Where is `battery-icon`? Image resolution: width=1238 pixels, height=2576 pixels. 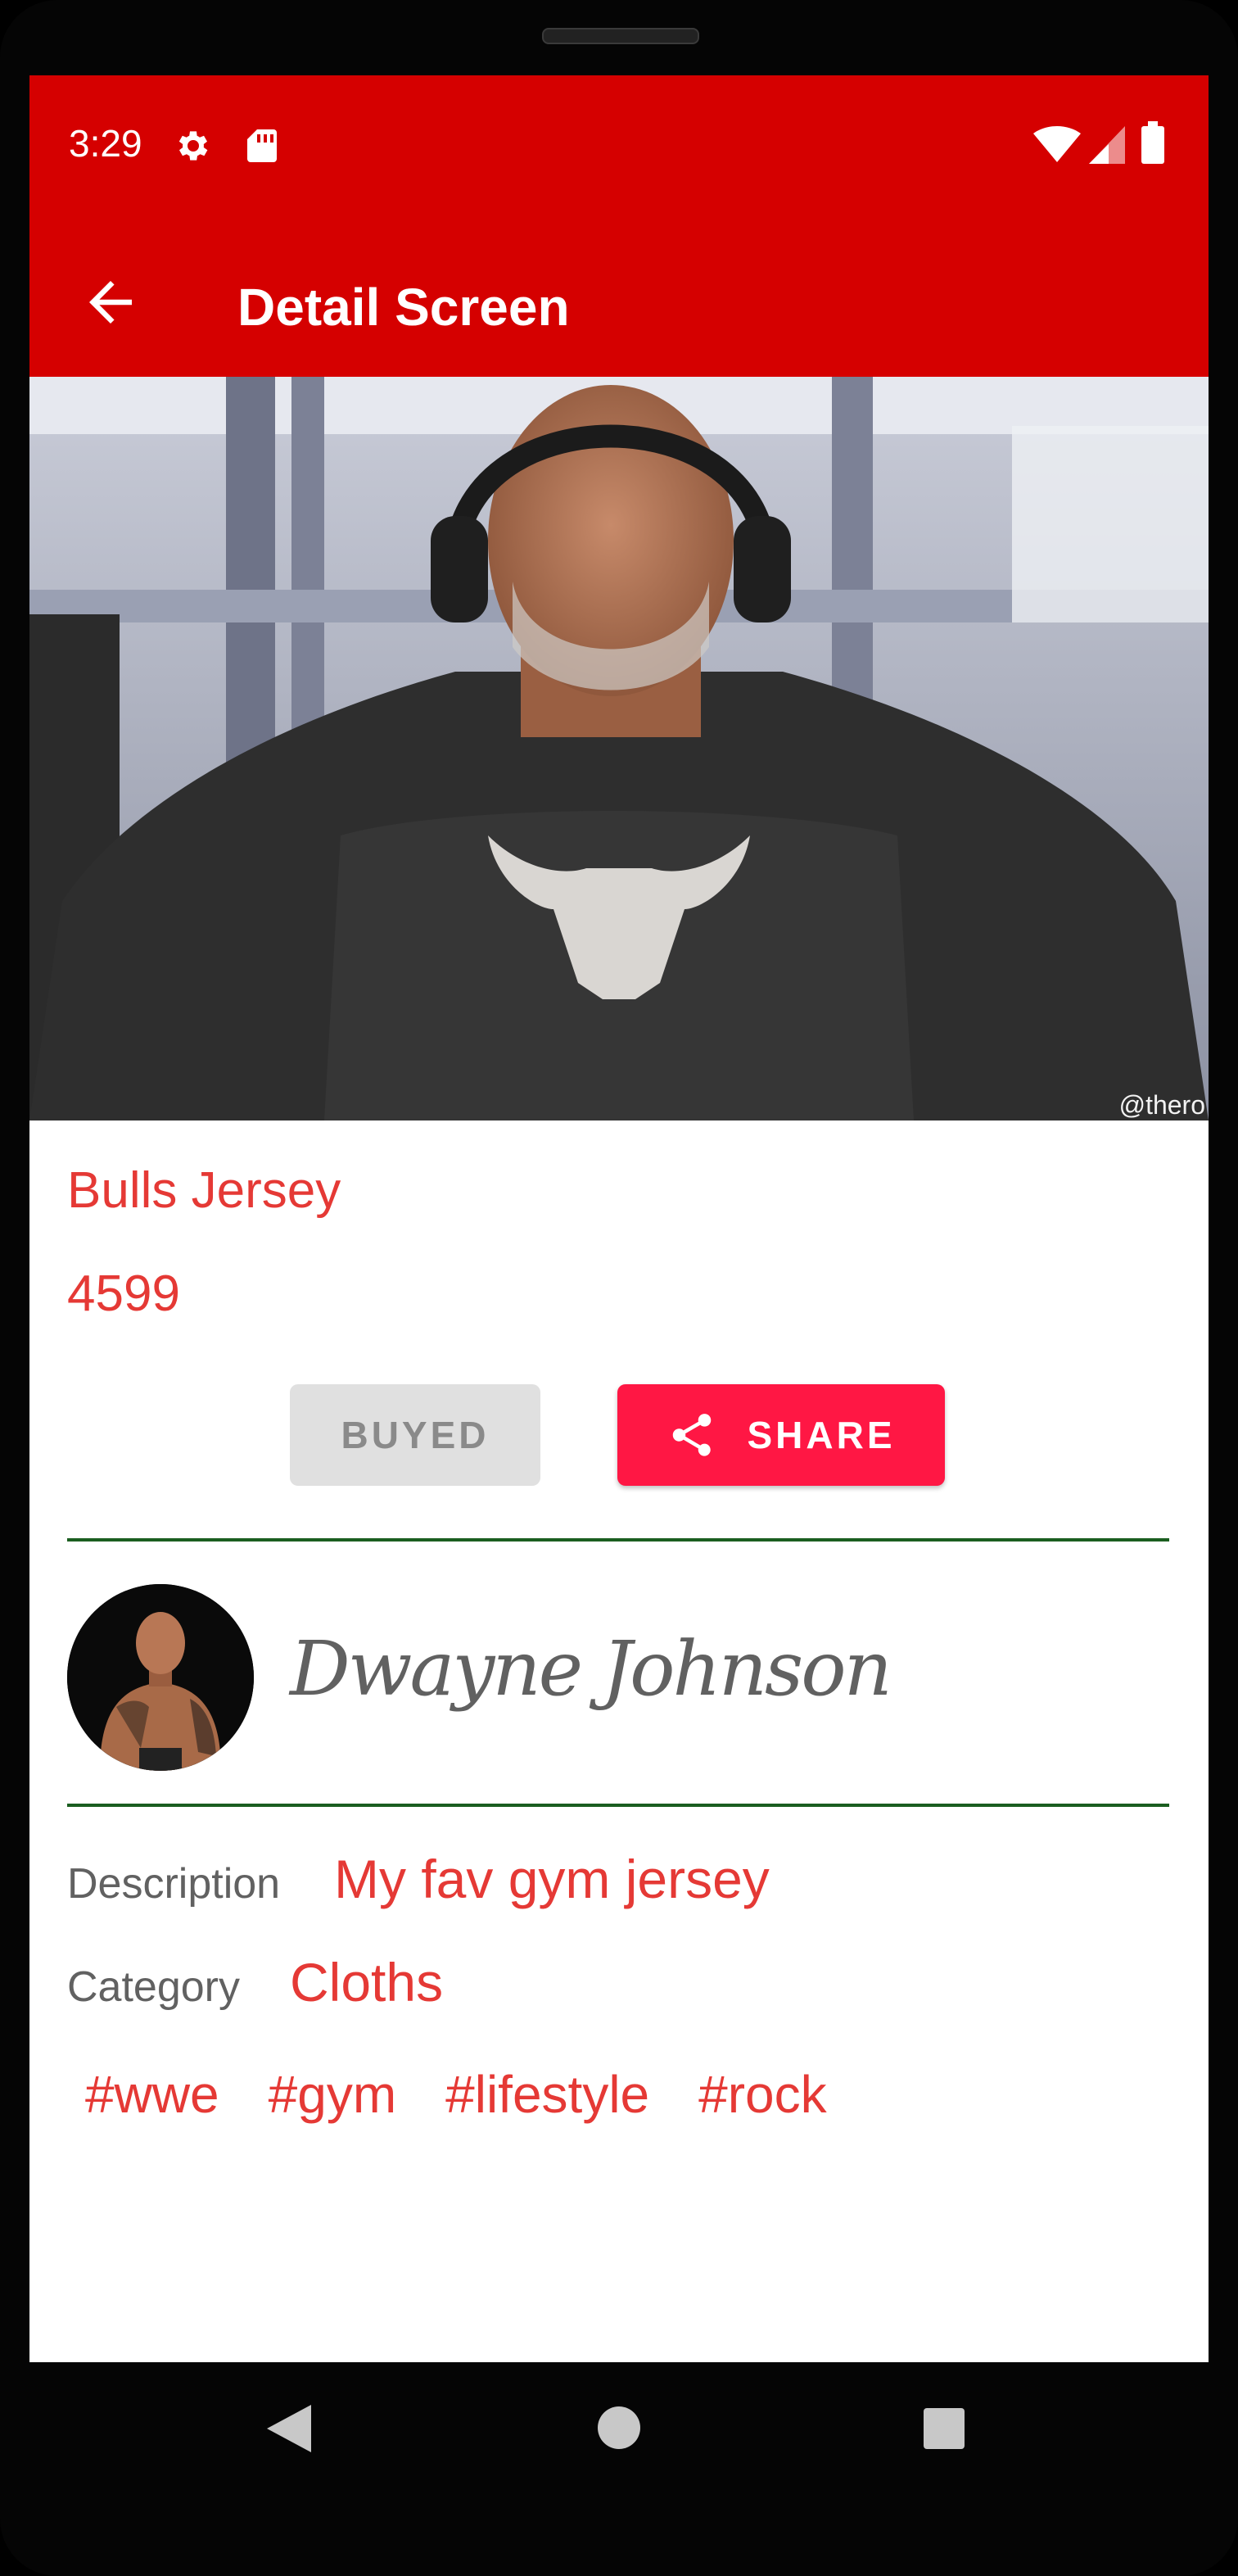 battery-icon is located at coordinates (1153, 142).